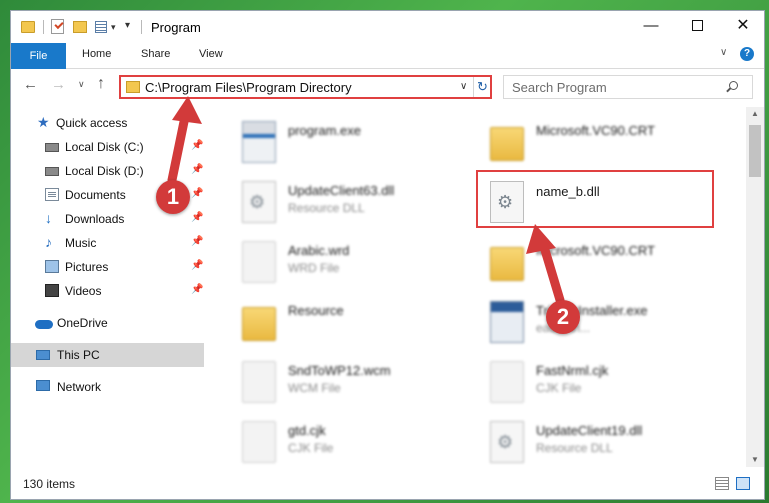 This screenshot has width=769, height=503. I want to click on step-badge-2: 2, so click(563, 317).